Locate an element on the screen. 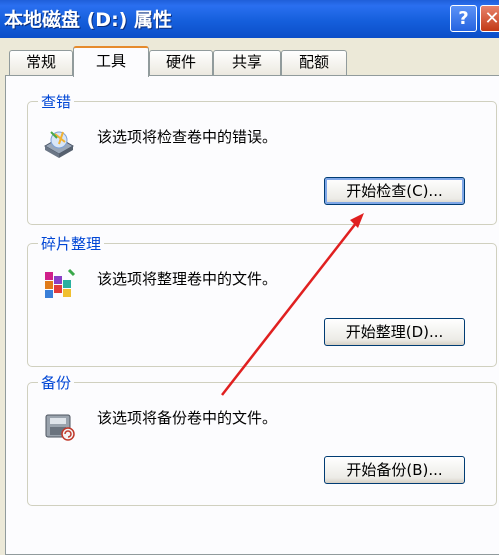  tab-tools: 工具 is located at coordinates (111, 61).